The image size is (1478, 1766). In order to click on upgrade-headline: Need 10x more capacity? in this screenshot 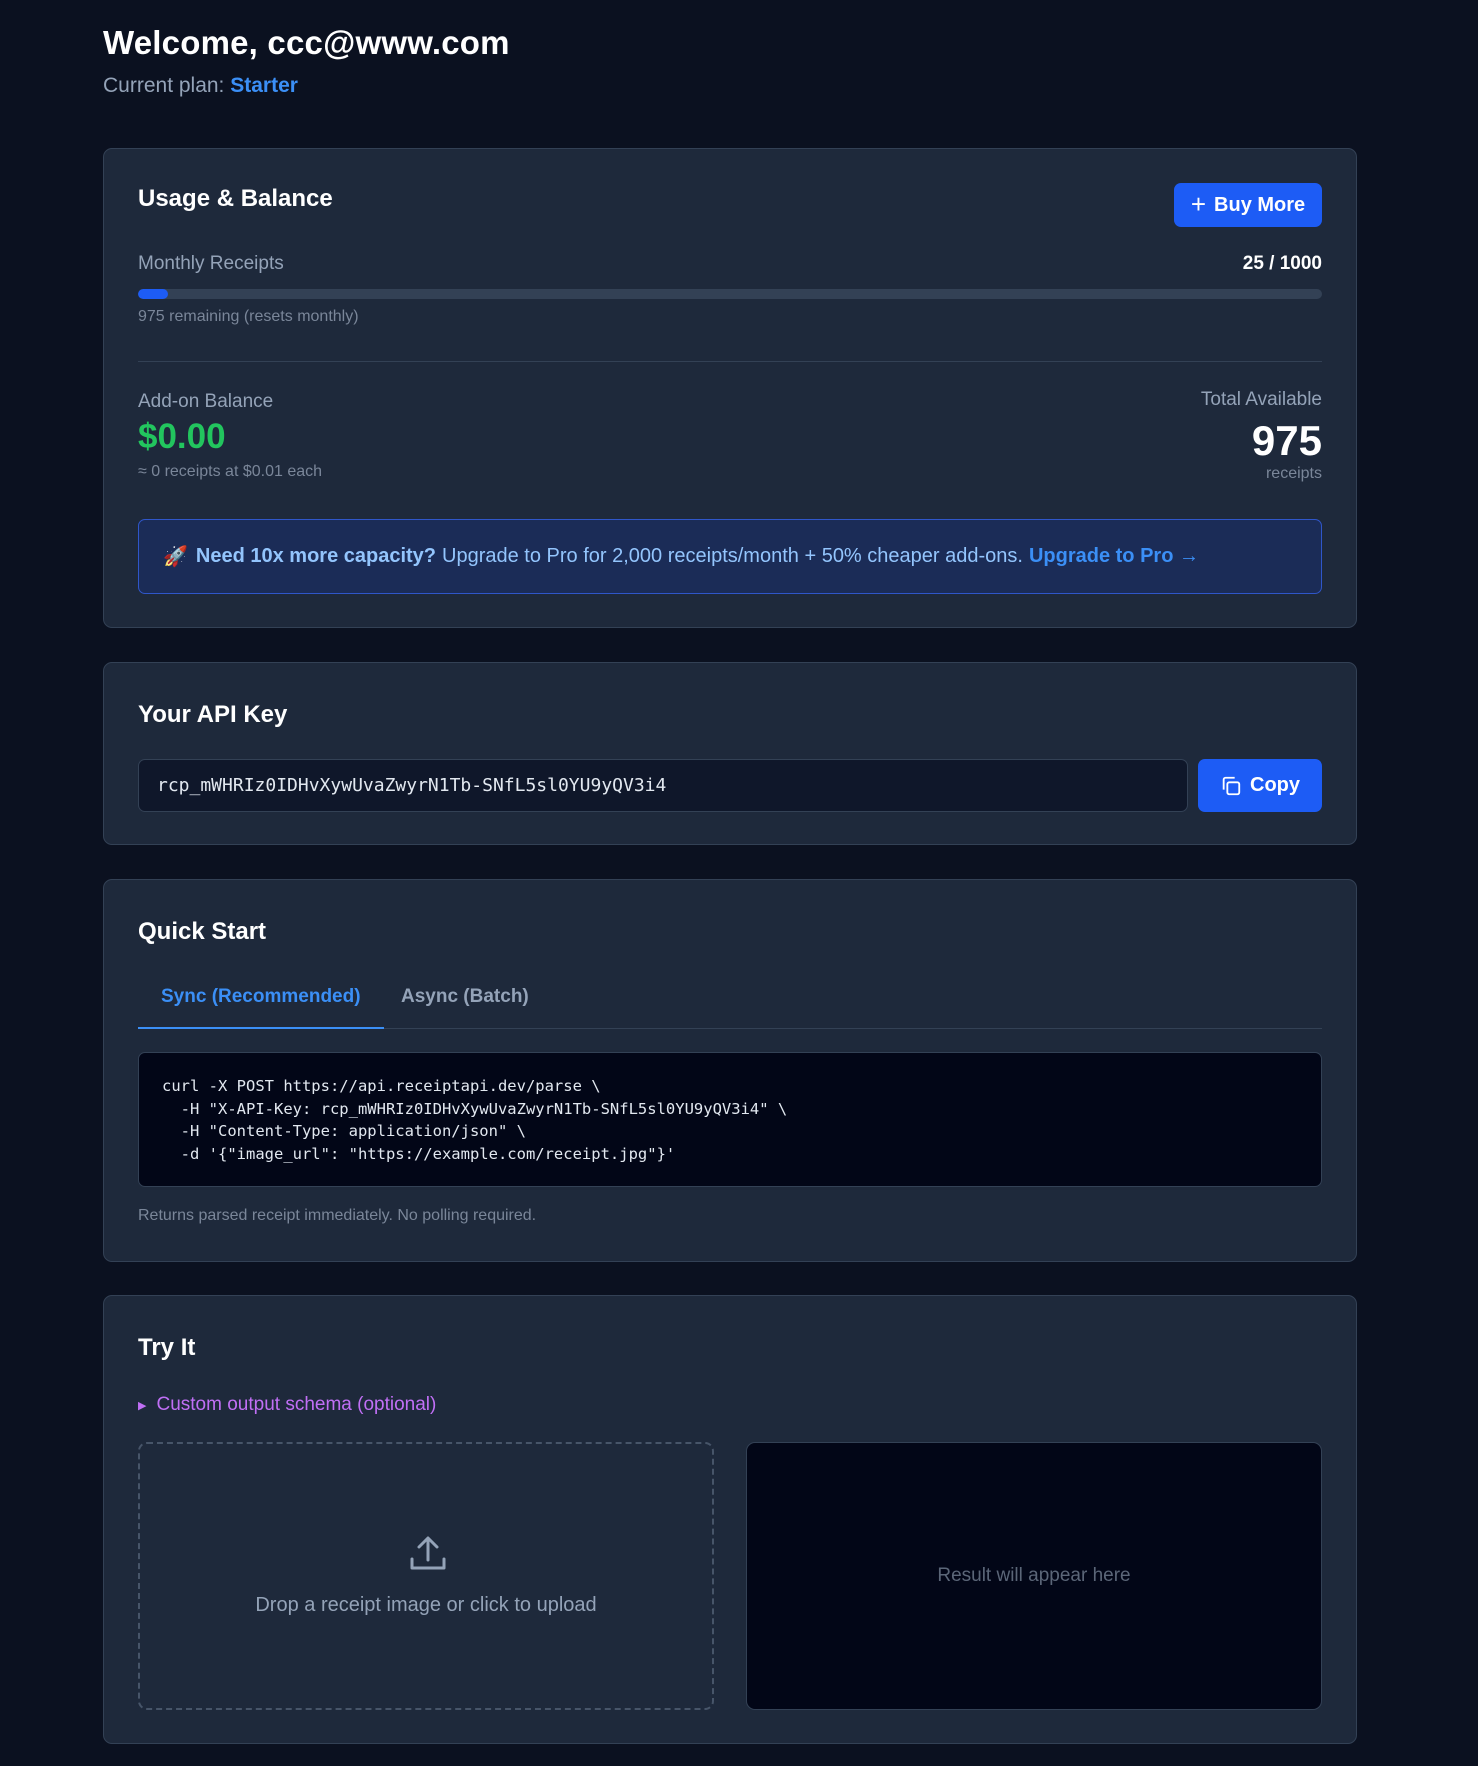, I will do `click(316, 556)`.